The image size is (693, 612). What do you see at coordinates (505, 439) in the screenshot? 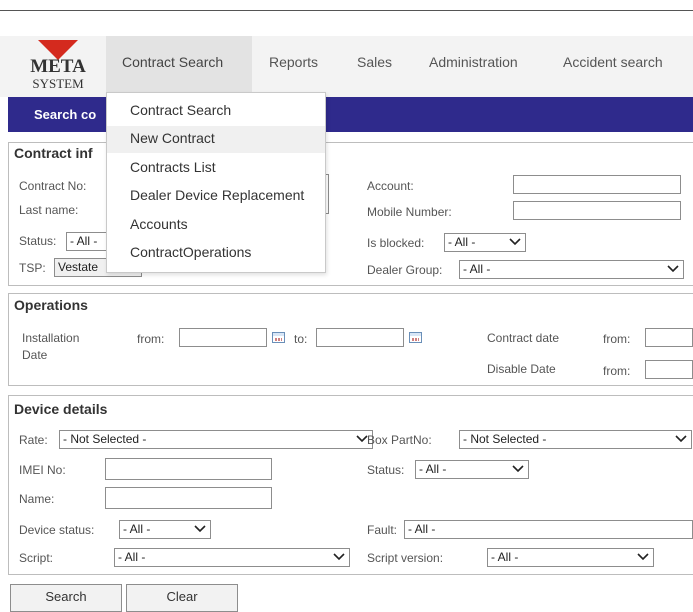
I see `box-partno-value: - Not Selected -` at bounding box center [505, 439].